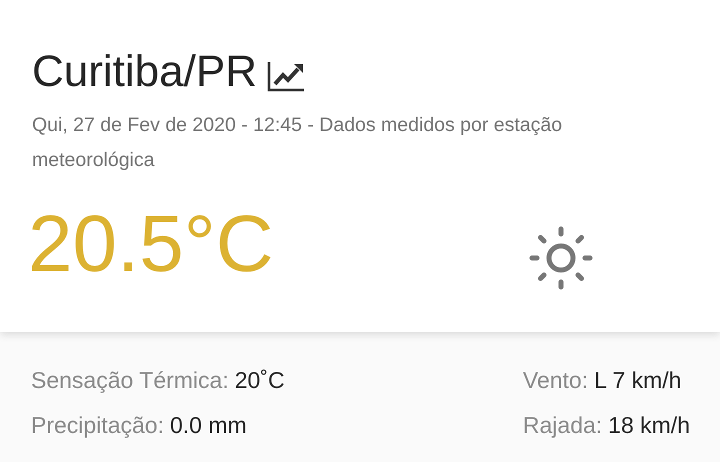 This screenshot has height=462, width=720. What do you see at coordinates (561, 258) in the screenshot?
I see `sun-icon` at bounding box center [561, 258].